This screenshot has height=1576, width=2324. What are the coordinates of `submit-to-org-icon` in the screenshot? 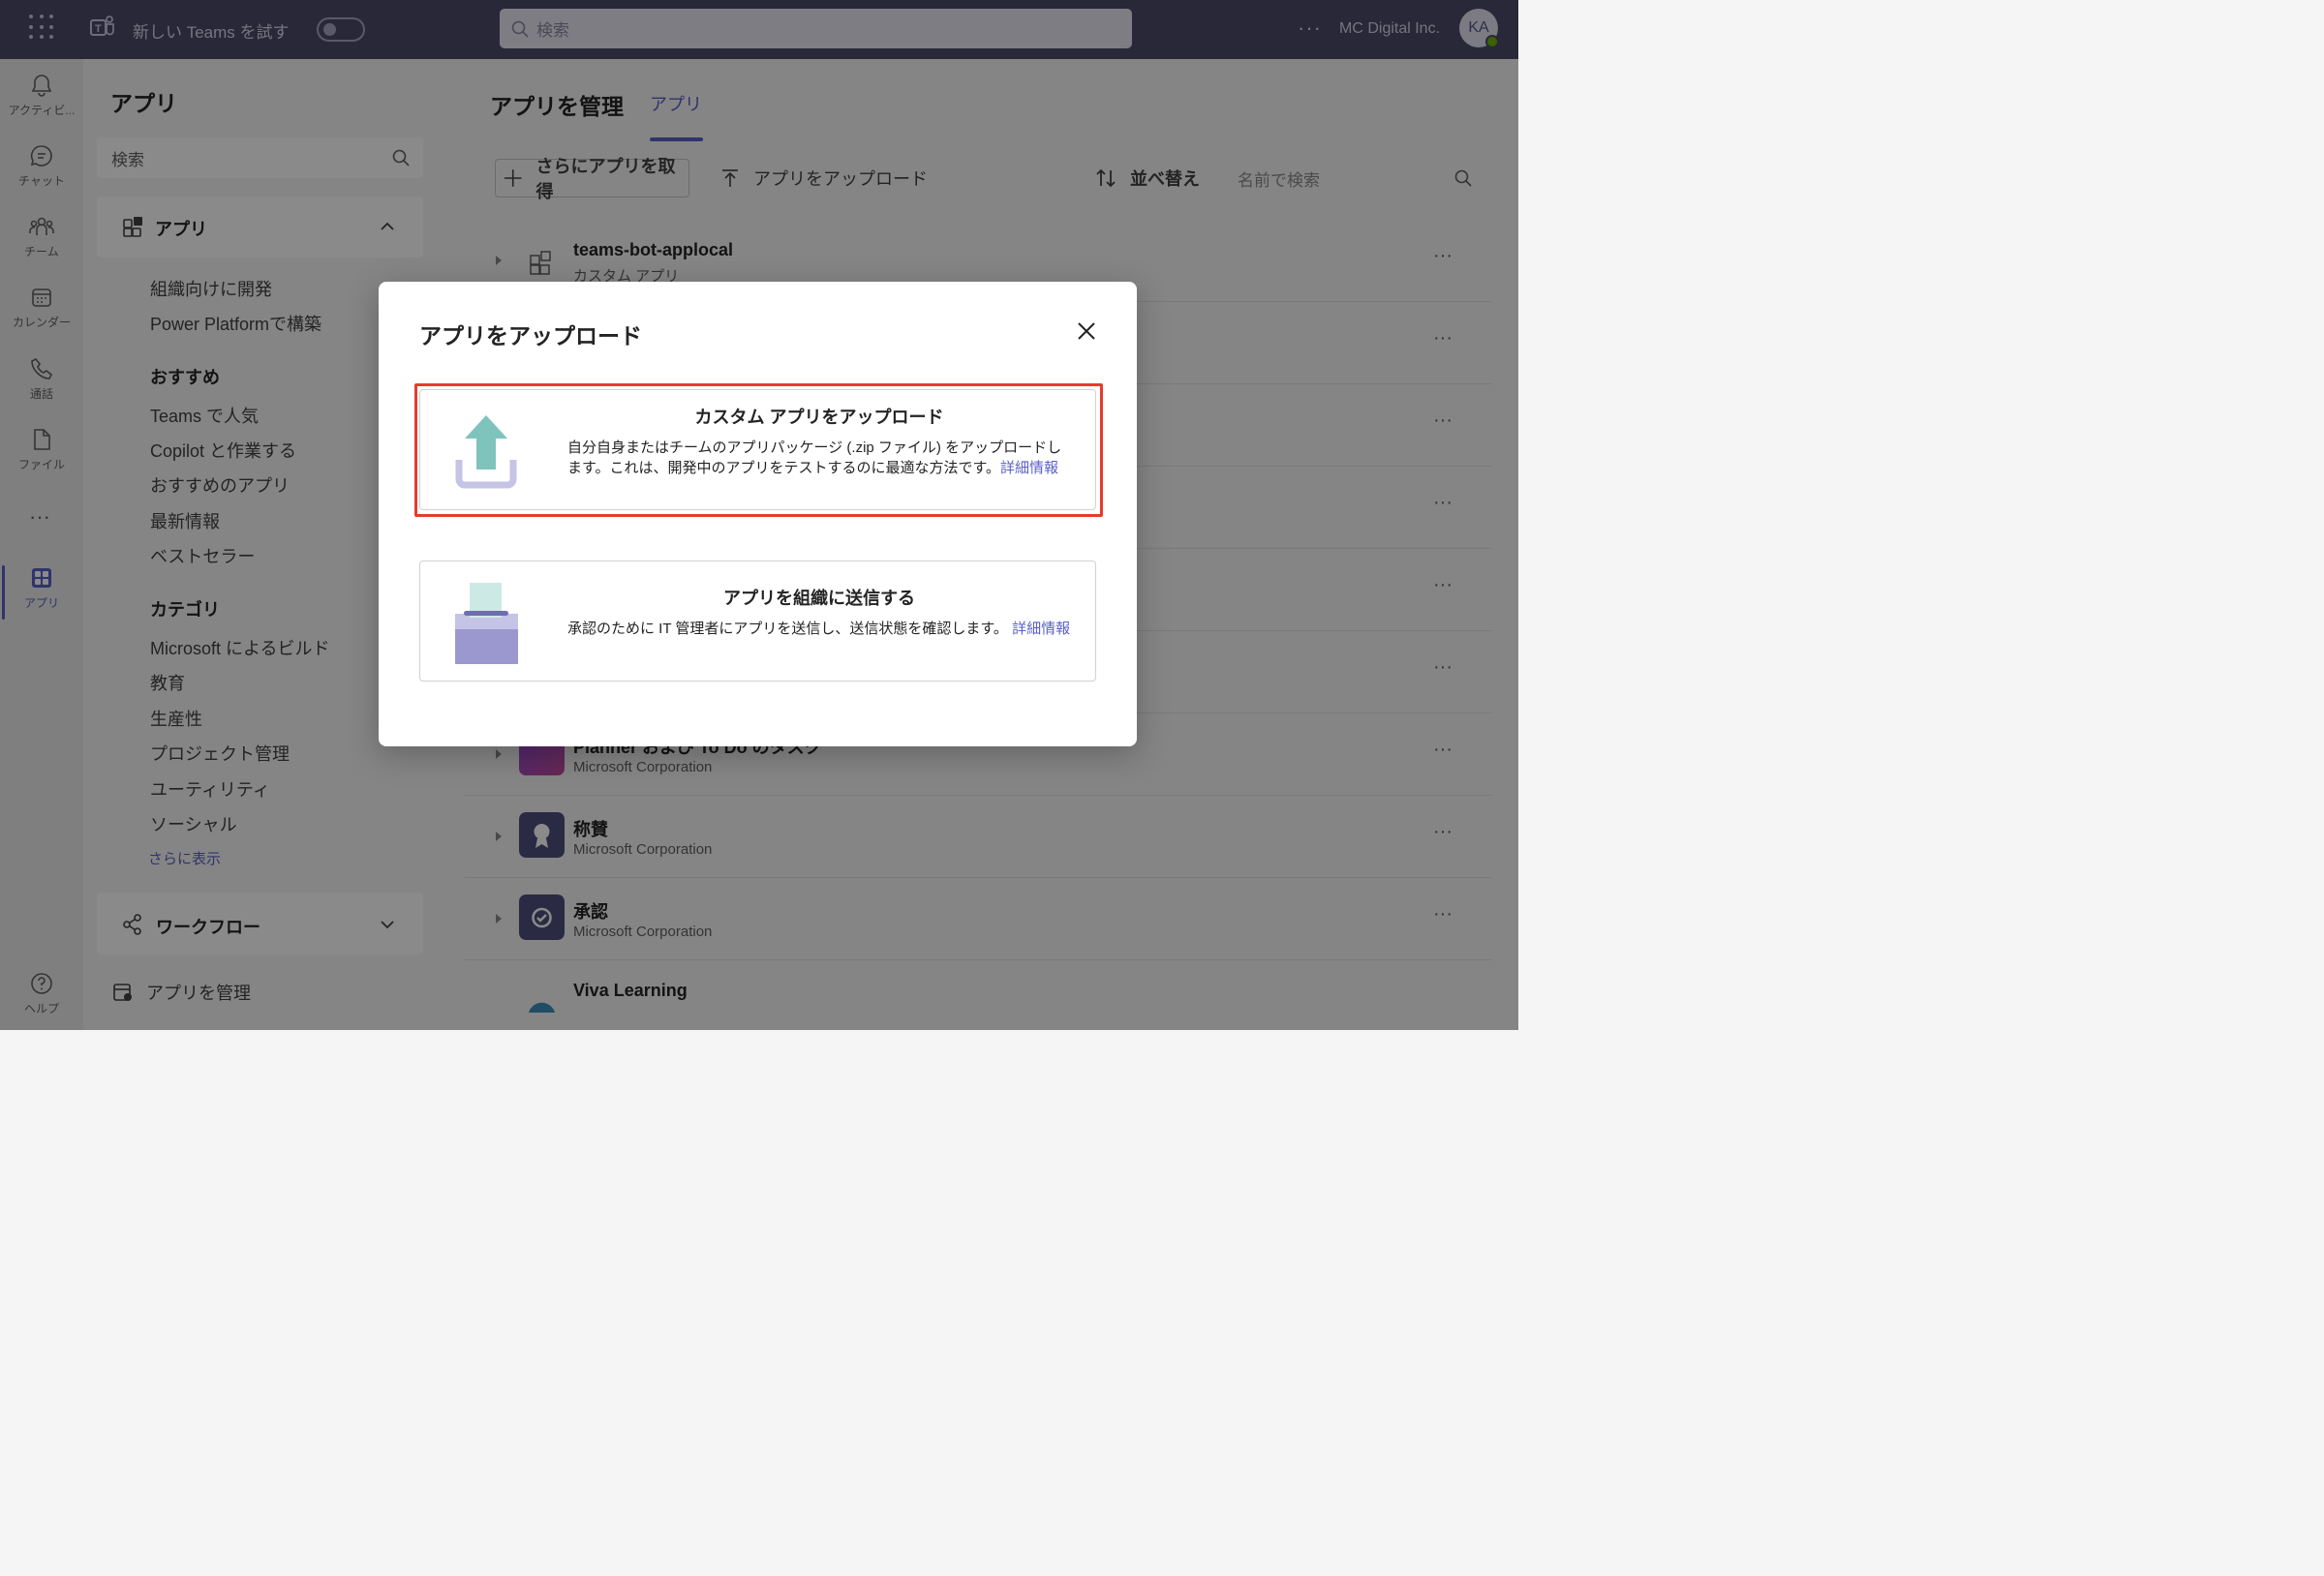 It's located at (487, 623).